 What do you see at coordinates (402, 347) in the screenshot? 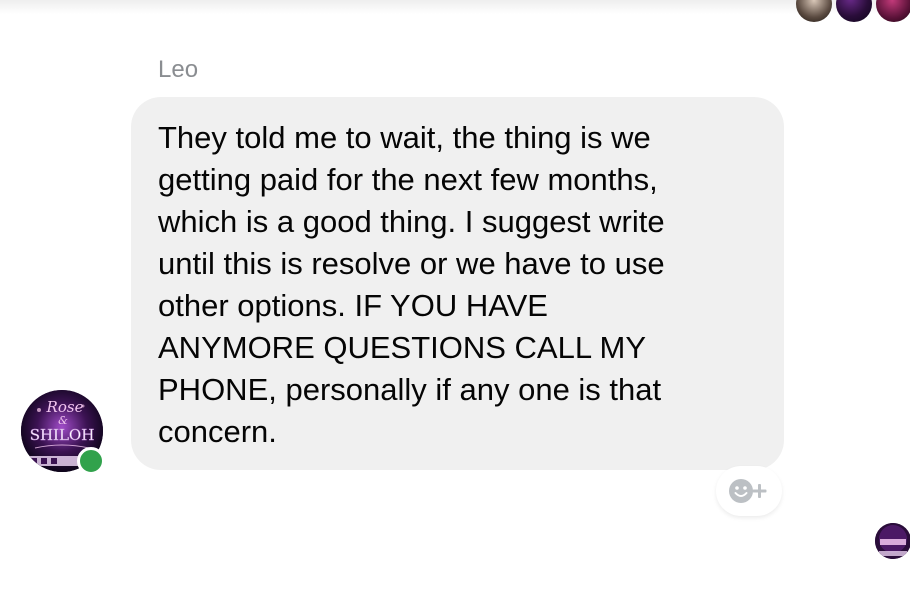
I see `message-line: ANYMORE QUESTIONS CALL MY` at bounding box center [402, 347].